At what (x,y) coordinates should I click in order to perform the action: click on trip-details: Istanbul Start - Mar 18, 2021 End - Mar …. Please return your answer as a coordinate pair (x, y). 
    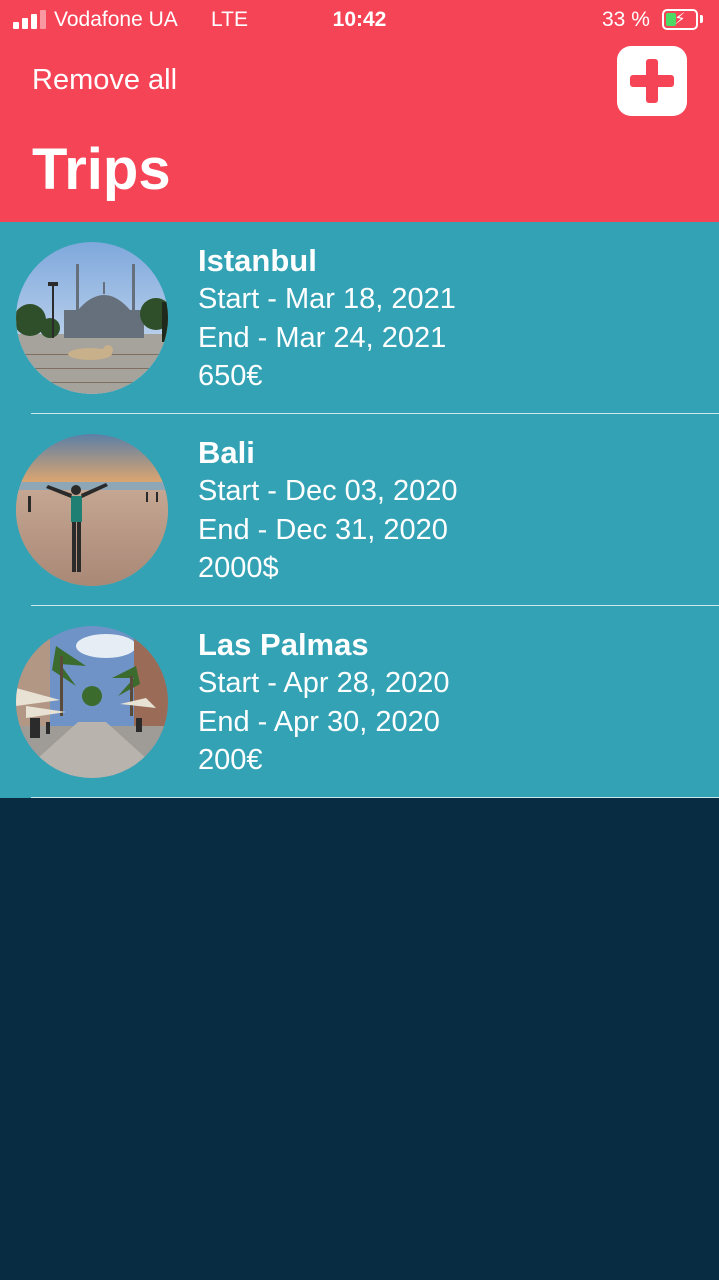
    Looking at the image, I should click on (327, 319).